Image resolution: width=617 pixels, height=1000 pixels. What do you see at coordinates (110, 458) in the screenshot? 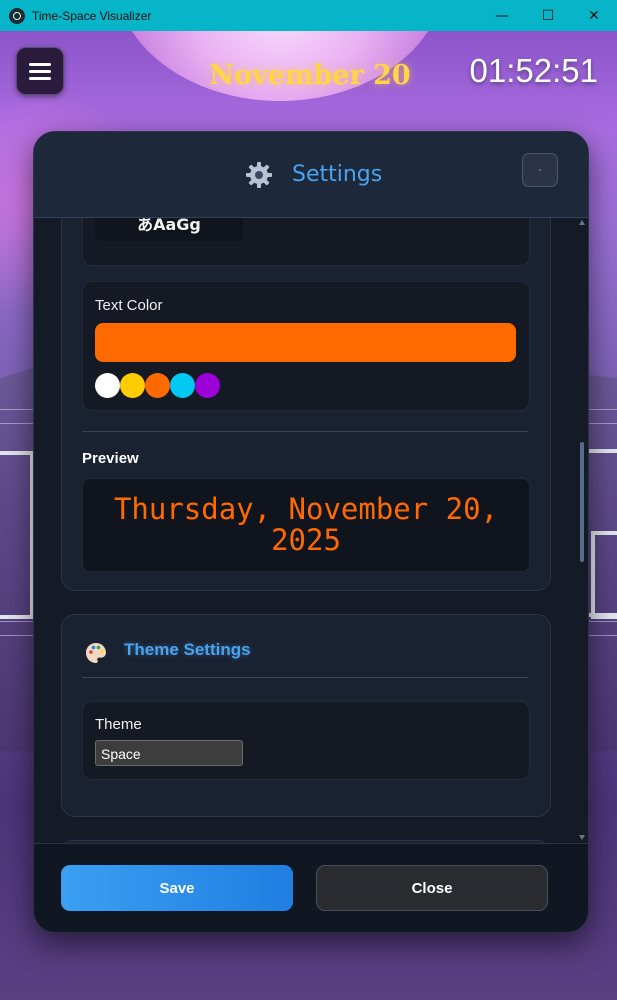
I see `preview-label: Preview` at bounding box center [110, 458].